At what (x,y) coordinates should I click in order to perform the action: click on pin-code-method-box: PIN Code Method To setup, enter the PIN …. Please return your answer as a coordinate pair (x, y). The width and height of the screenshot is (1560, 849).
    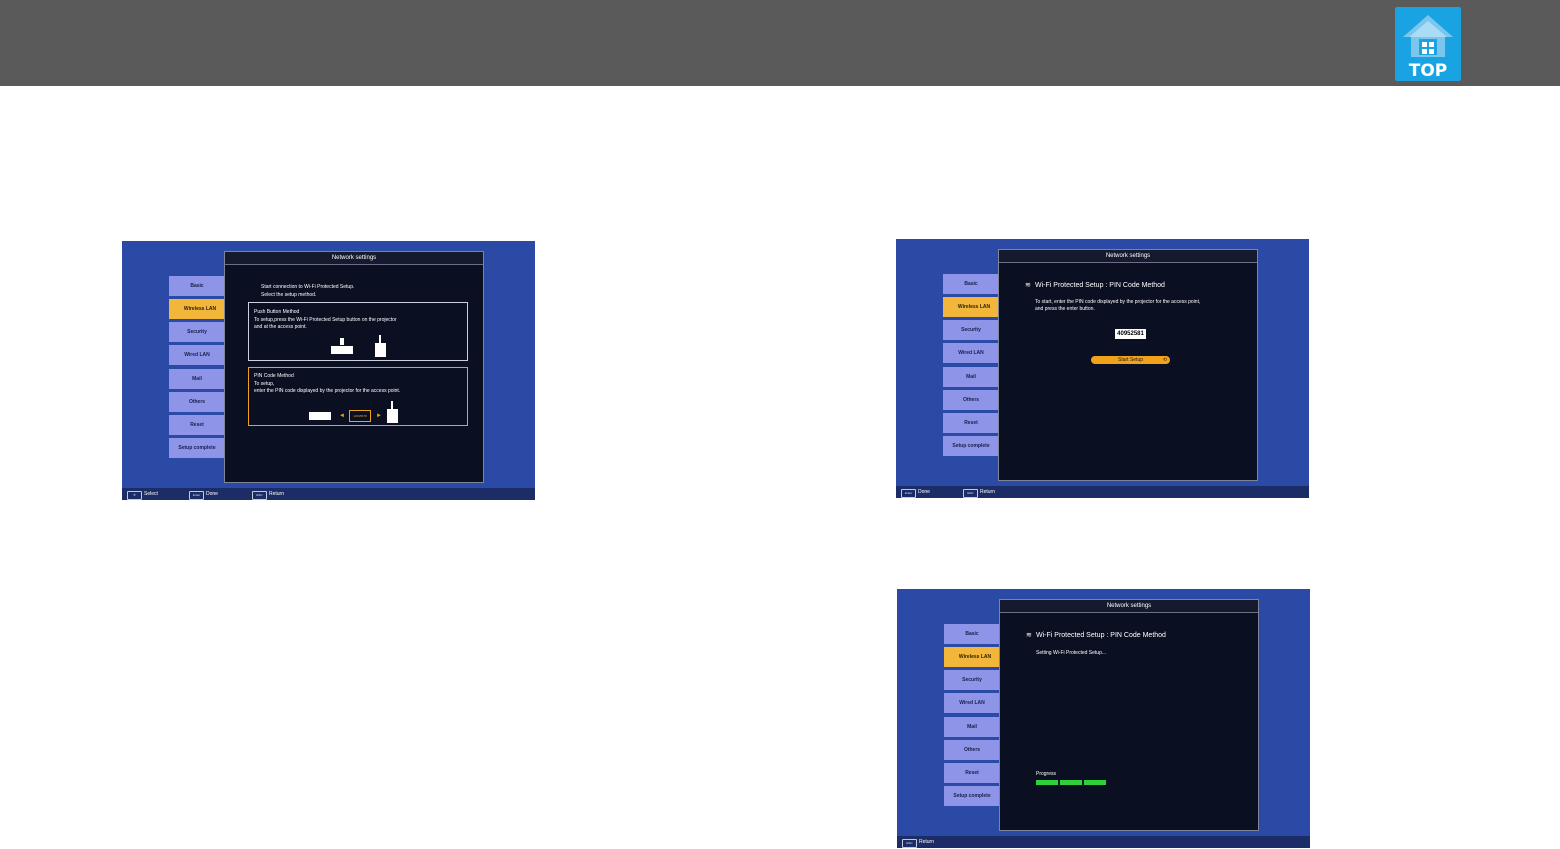
    Looking at the image, I should click on (358, 396).